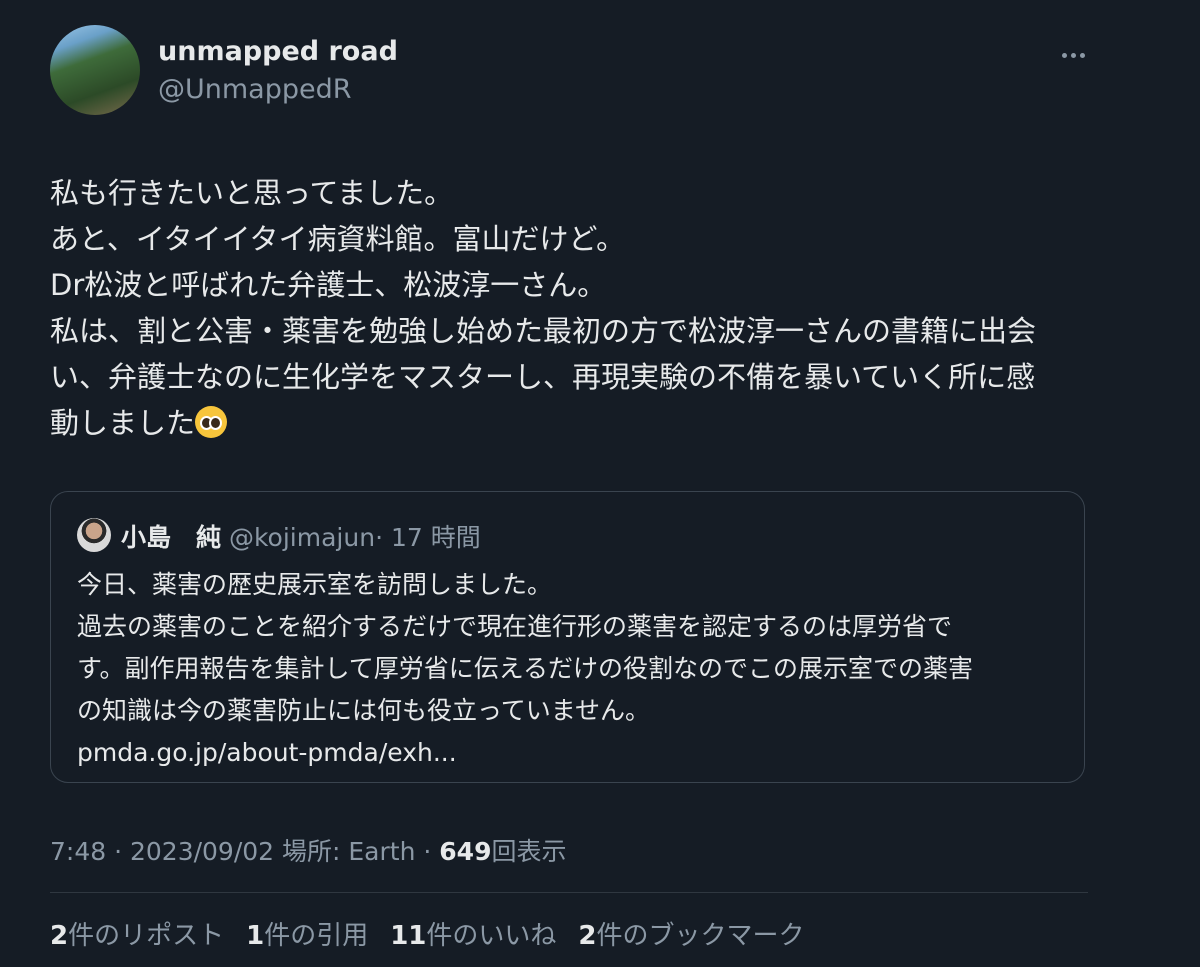 The width and height of the screenshot is (1200, 967). Describe the element at coordinates (211, 422) in the screenshot. I see `pleading-face-emoji-icon` at that location.